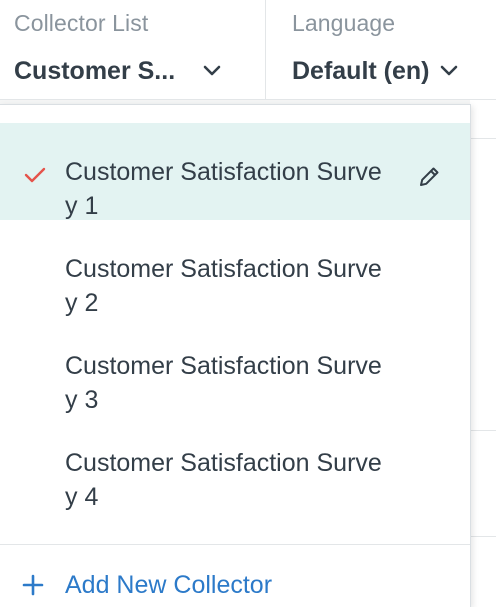 The image size is (496, 607). I want to click on collector-menu-item-label: Customer Satisfaction Survey 1, so click(223, 189).